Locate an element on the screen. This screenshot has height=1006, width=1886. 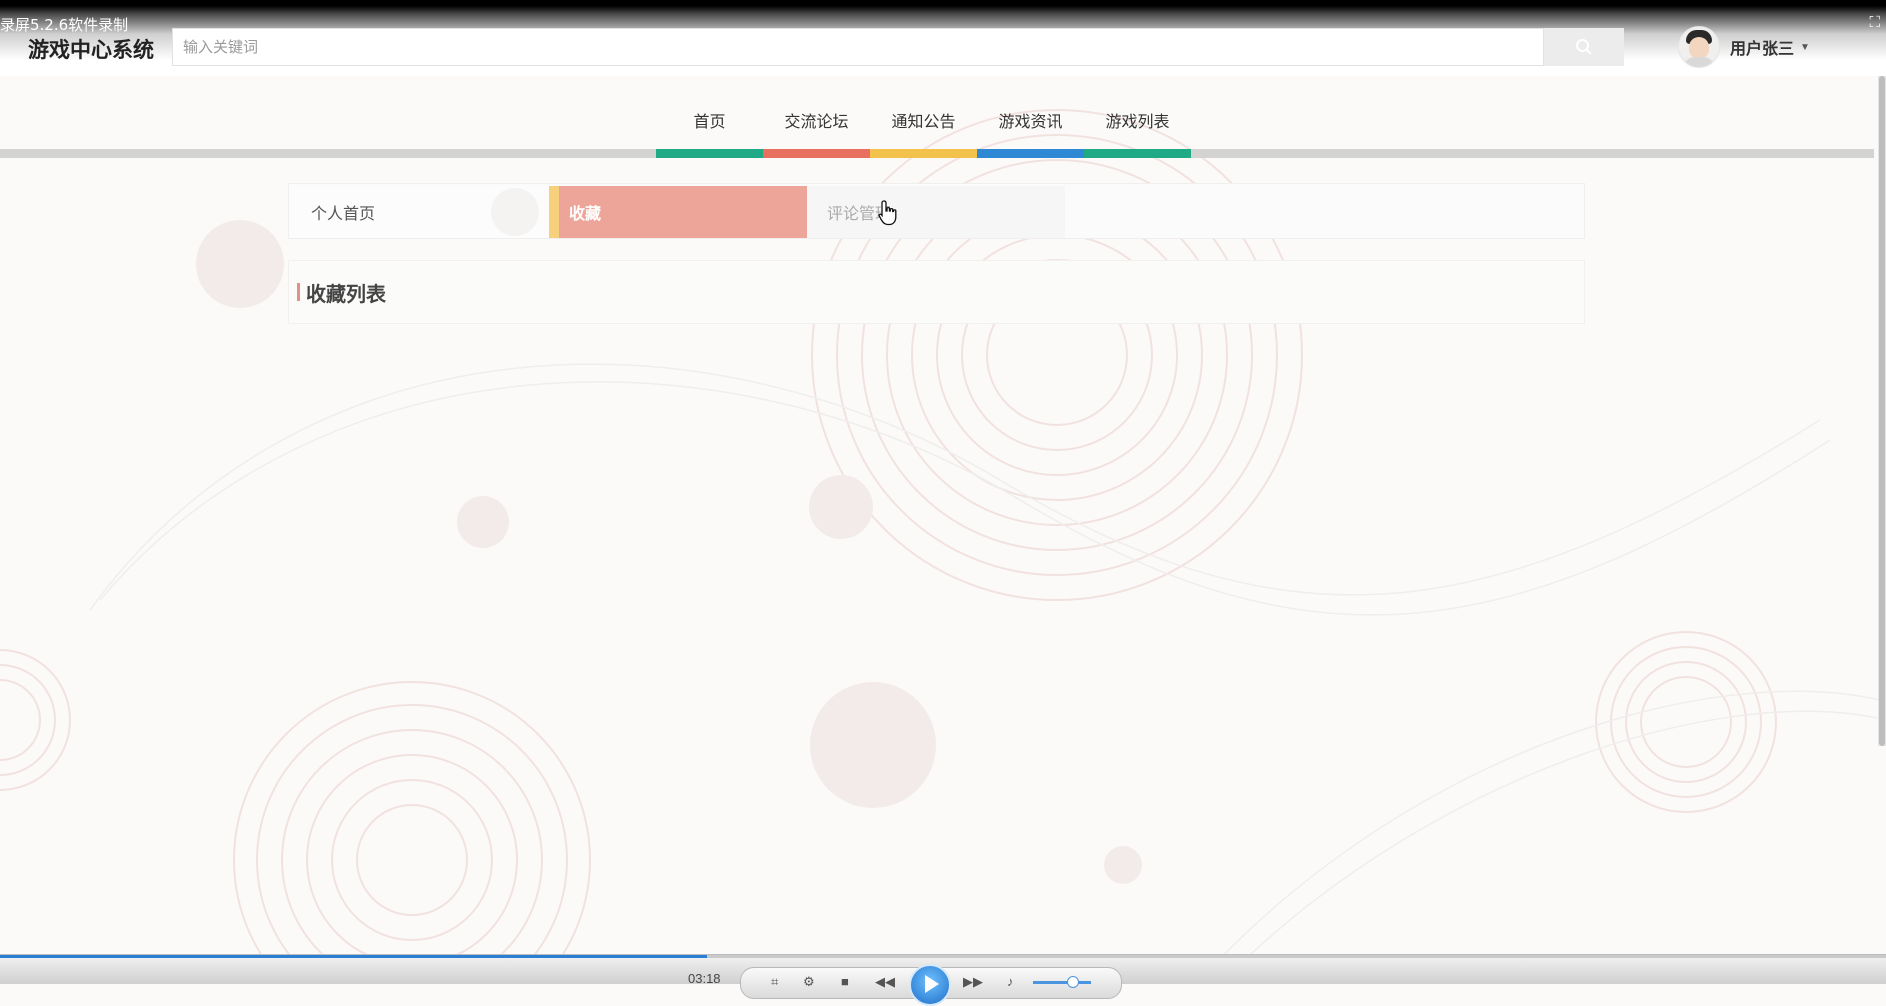
search-icon is located at coordinates (1584, 47).